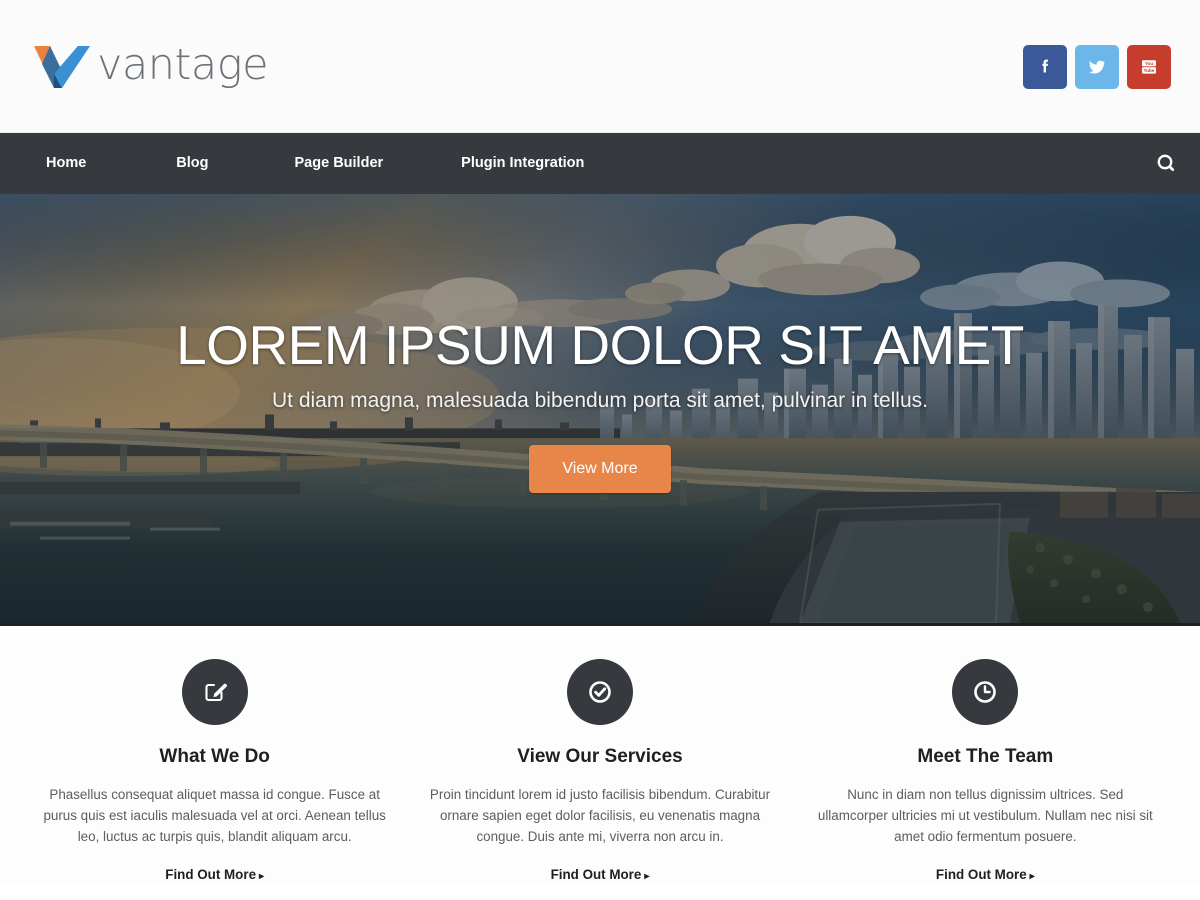 This screenshot has width=1200, height=900. Describe the element at coordinates (214, 756) in the screenshot. I see `feature-title: What We Do` at that location.